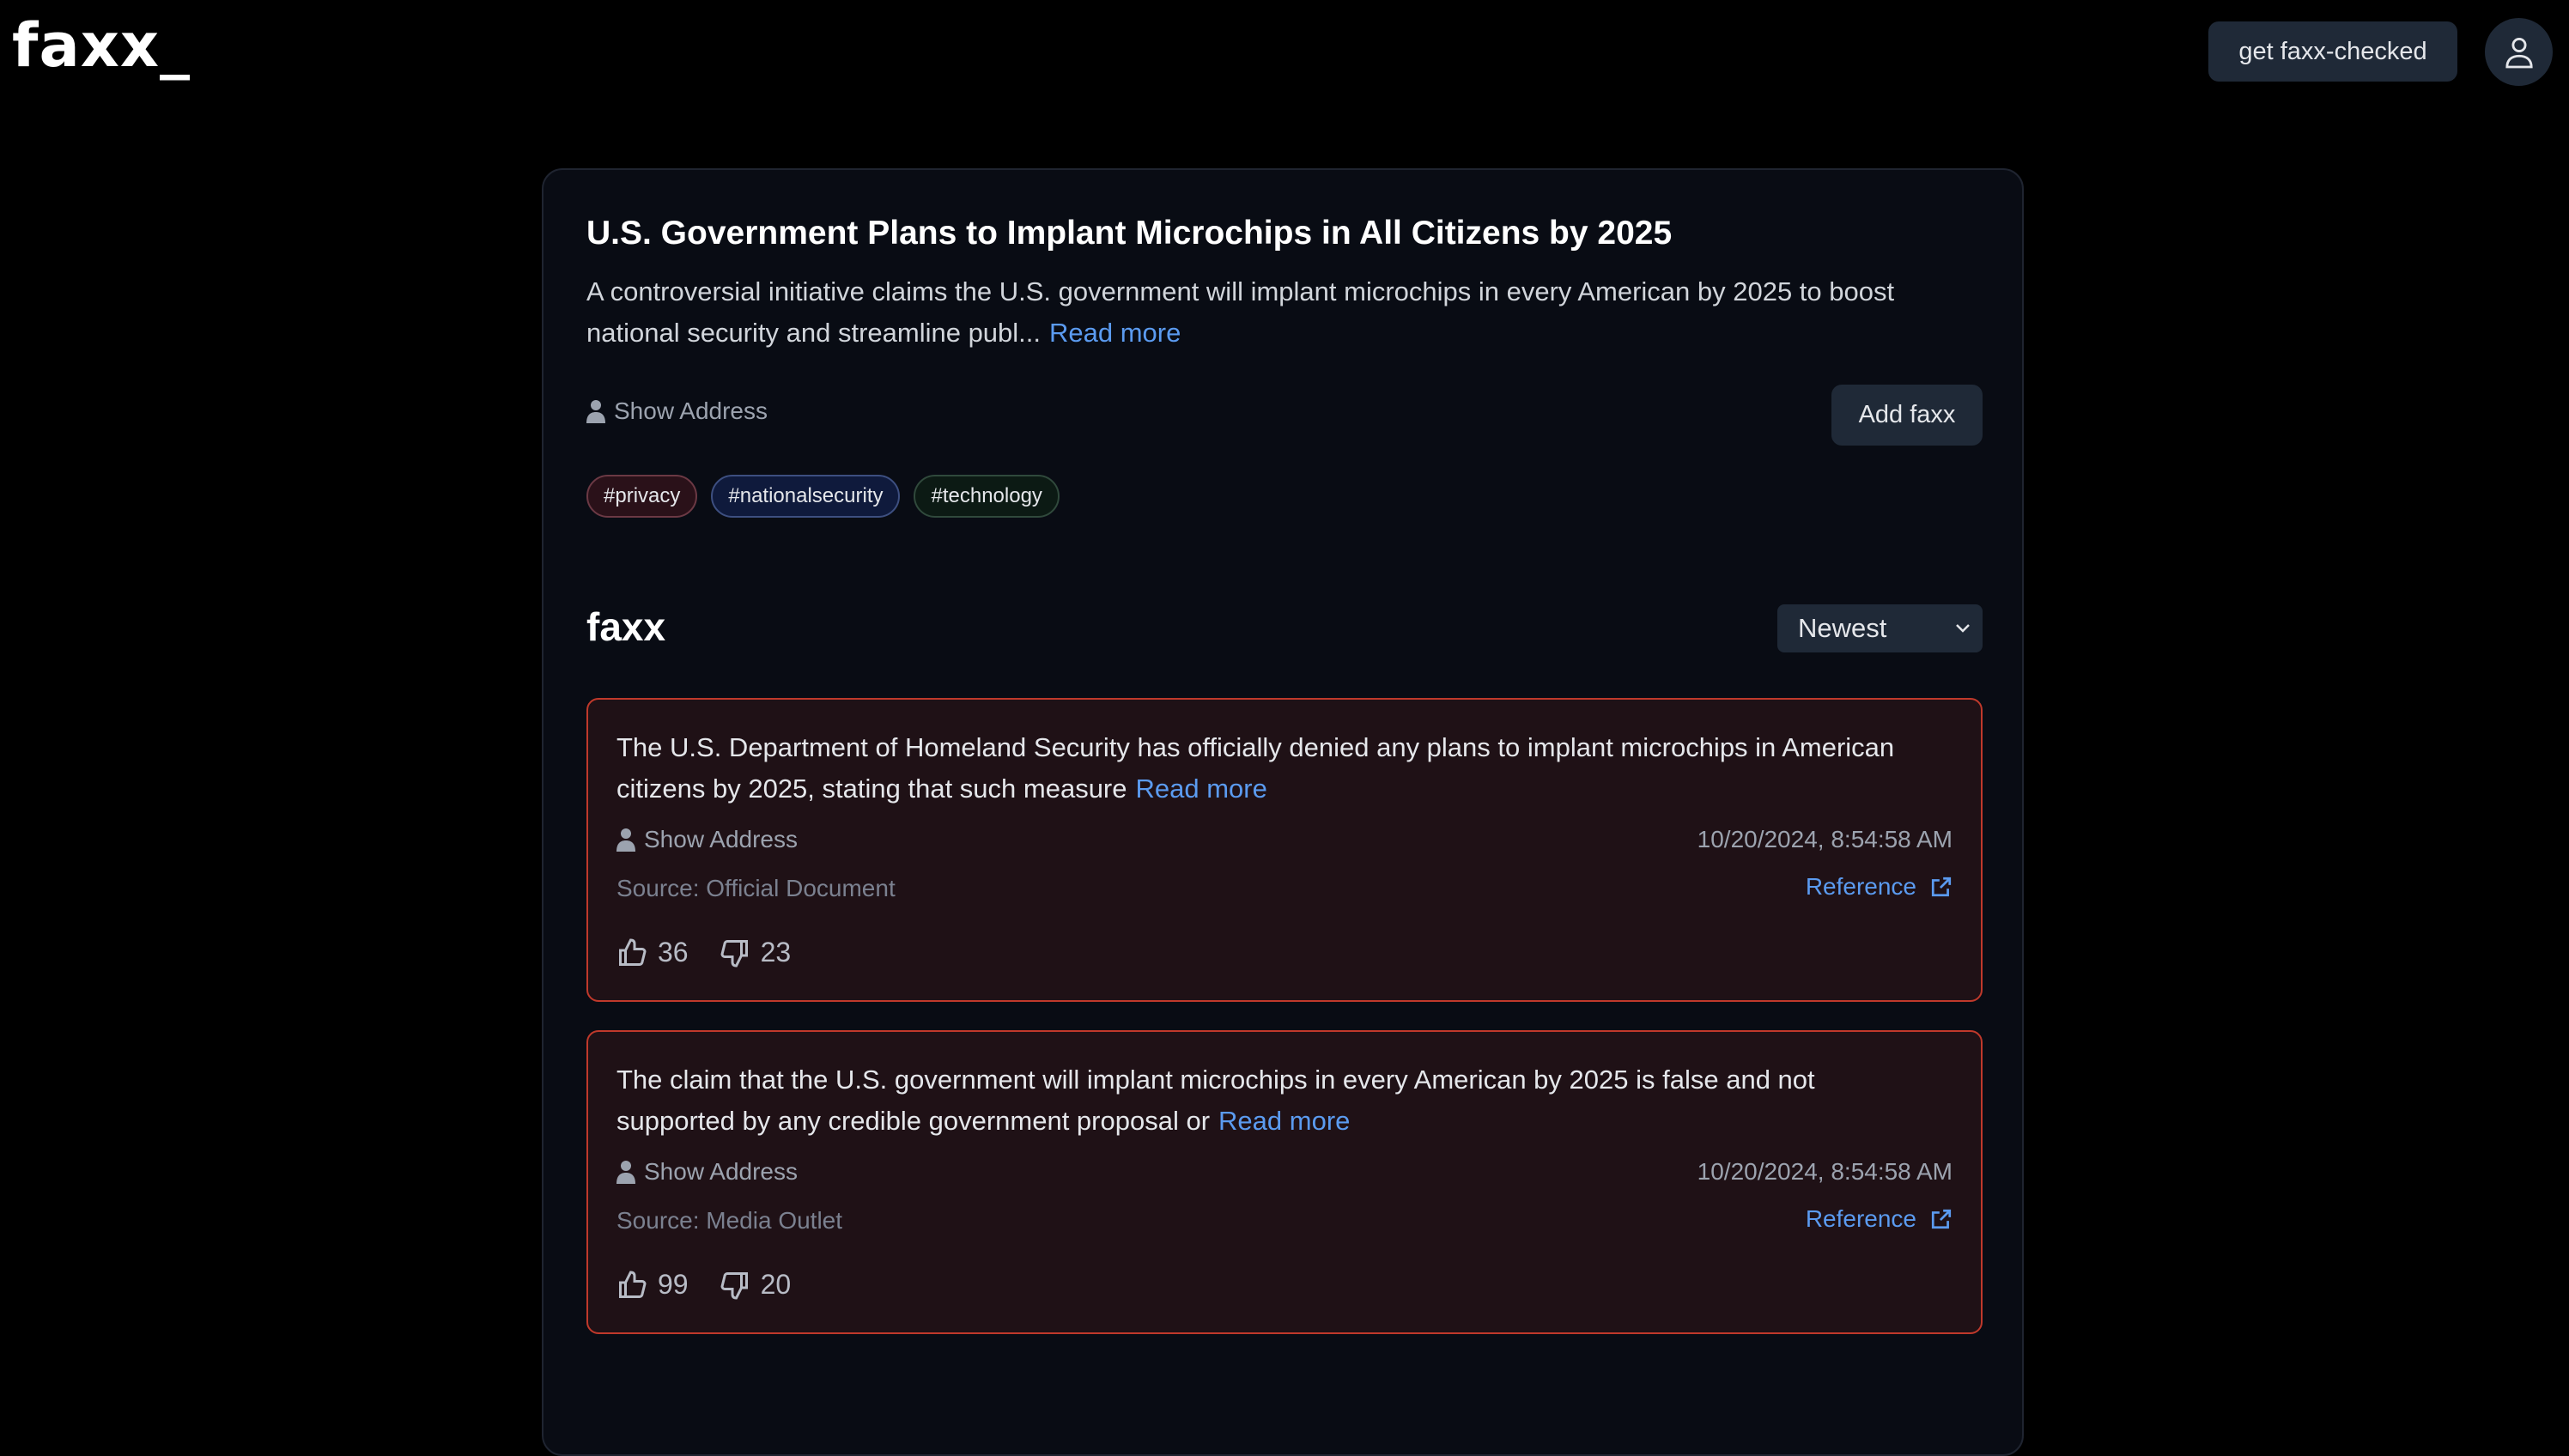 This screenshot has height=1456, width=2569. I want to click on upvote-count: 99, so click(673, 1284).